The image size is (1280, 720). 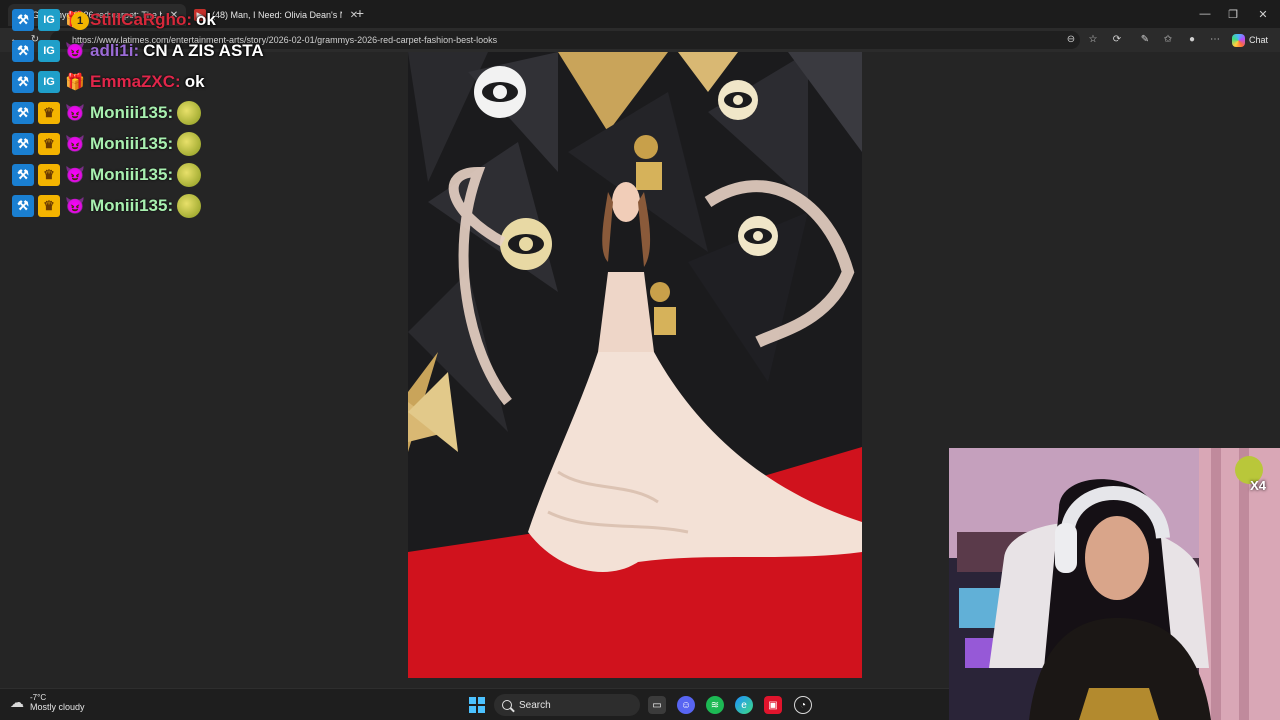 I want to click on new-tab-button: +, so click(x=360, y=13).